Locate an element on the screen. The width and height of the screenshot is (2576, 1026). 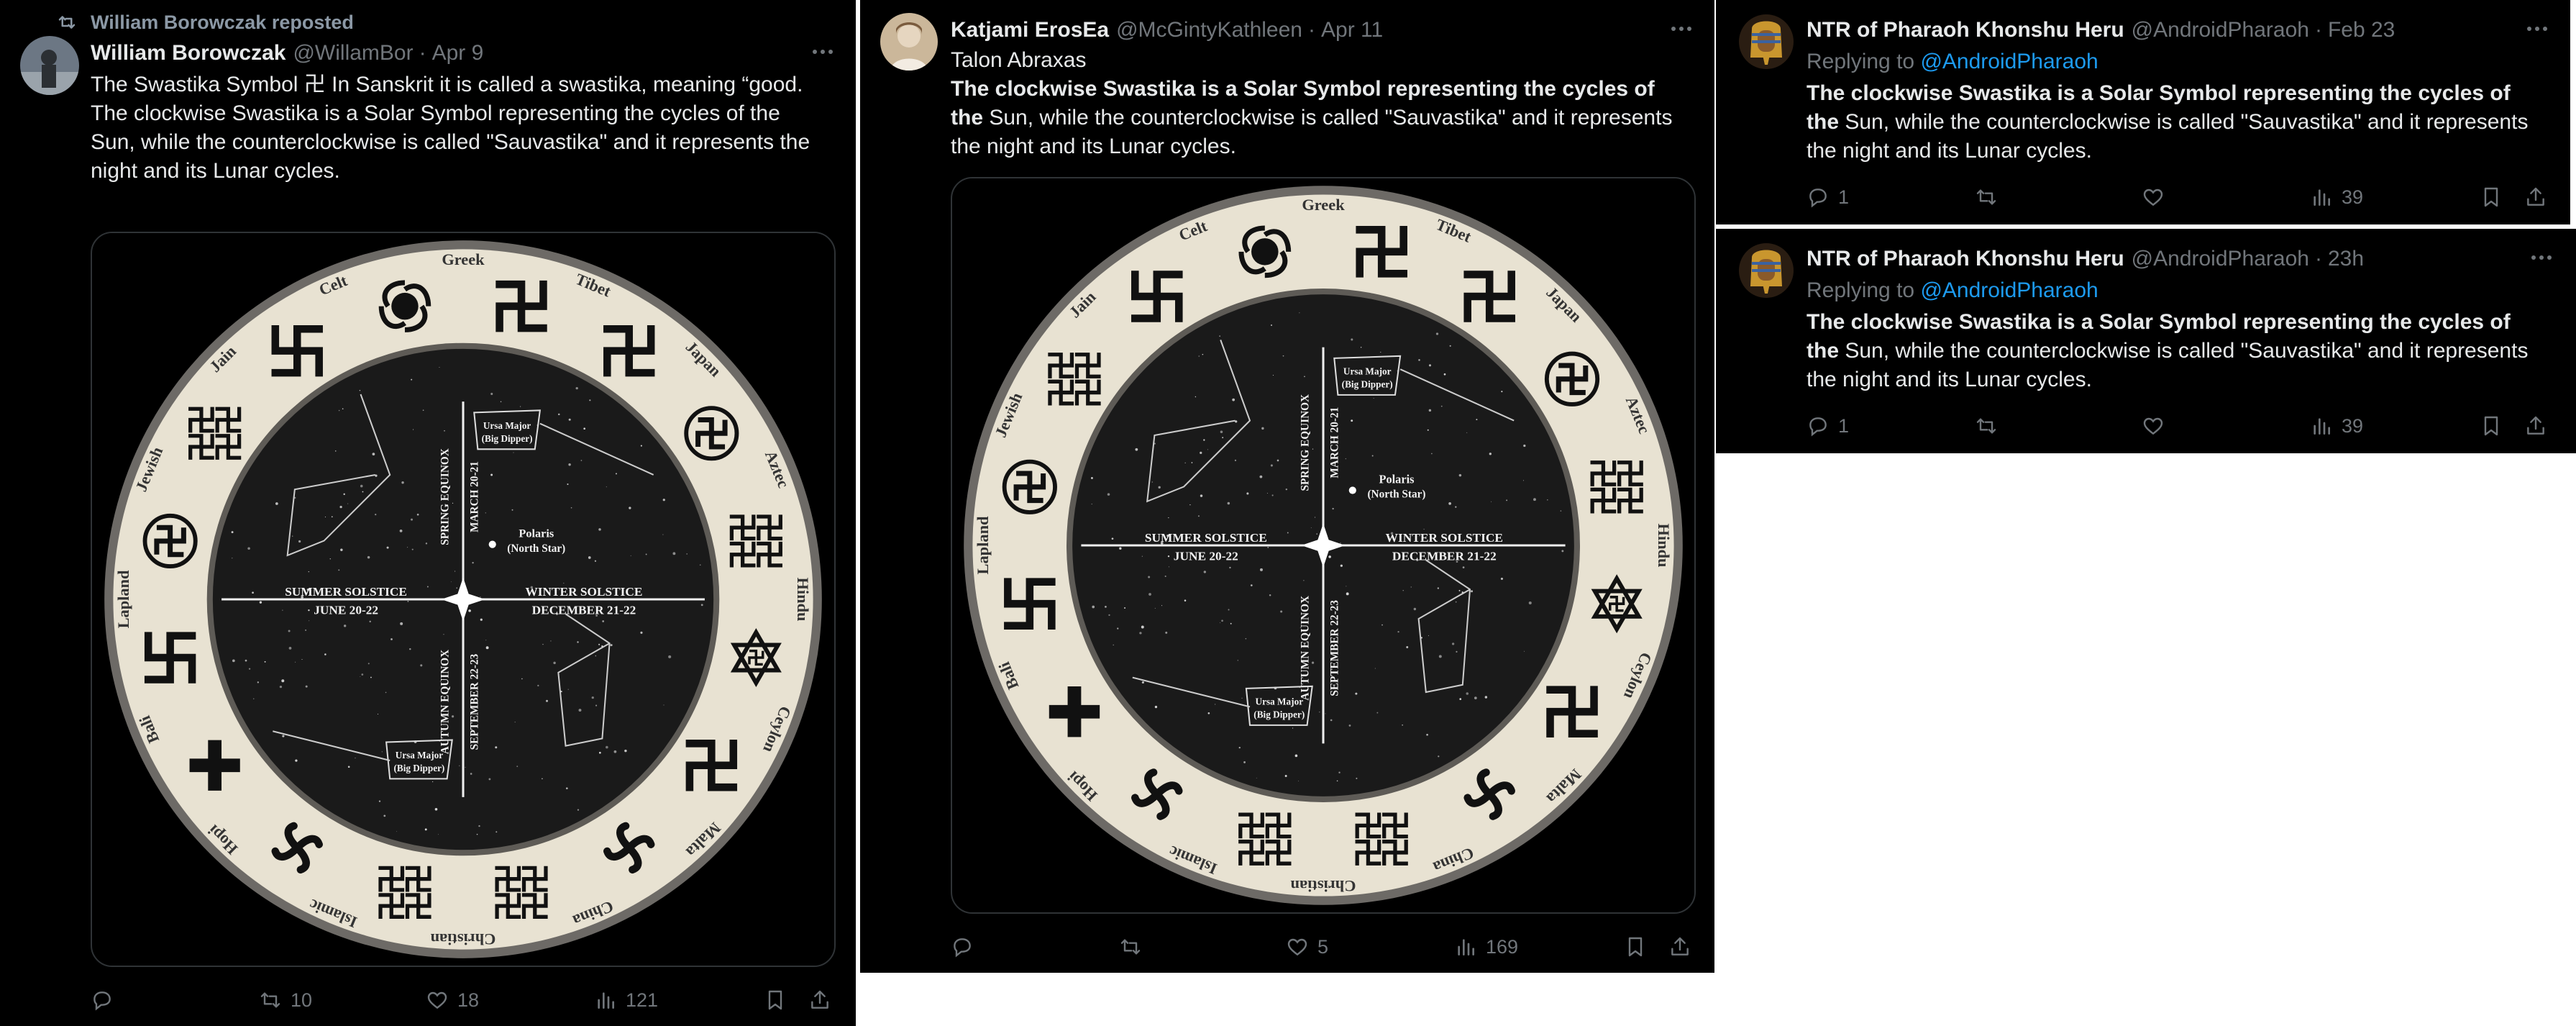
author-handle: @WillamBor is located at coordinates (353, 53).